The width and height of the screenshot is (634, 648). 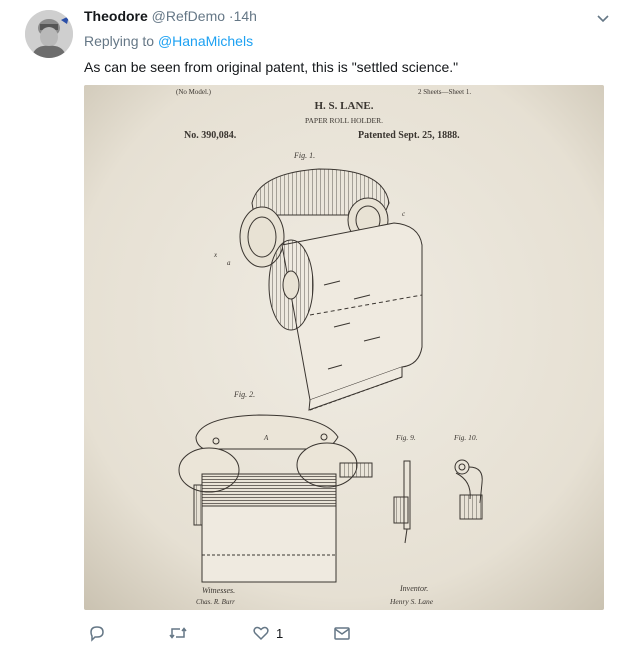 I want to click on display-name: Theodore, so click(x=116, y=16).